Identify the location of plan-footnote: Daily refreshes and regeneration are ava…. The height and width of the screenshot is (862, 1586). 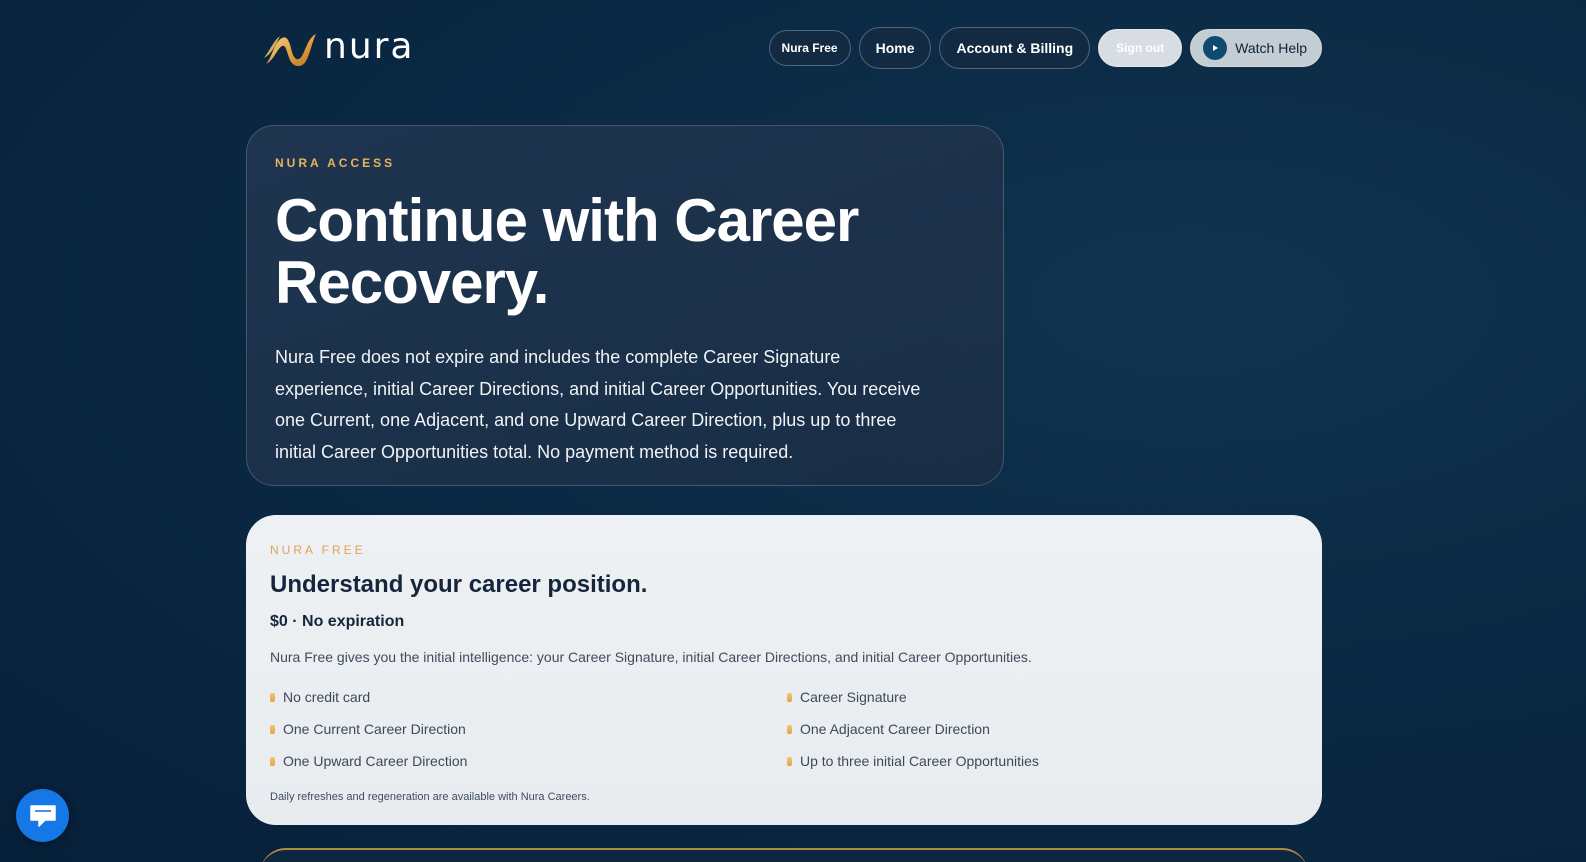
(430, 797).